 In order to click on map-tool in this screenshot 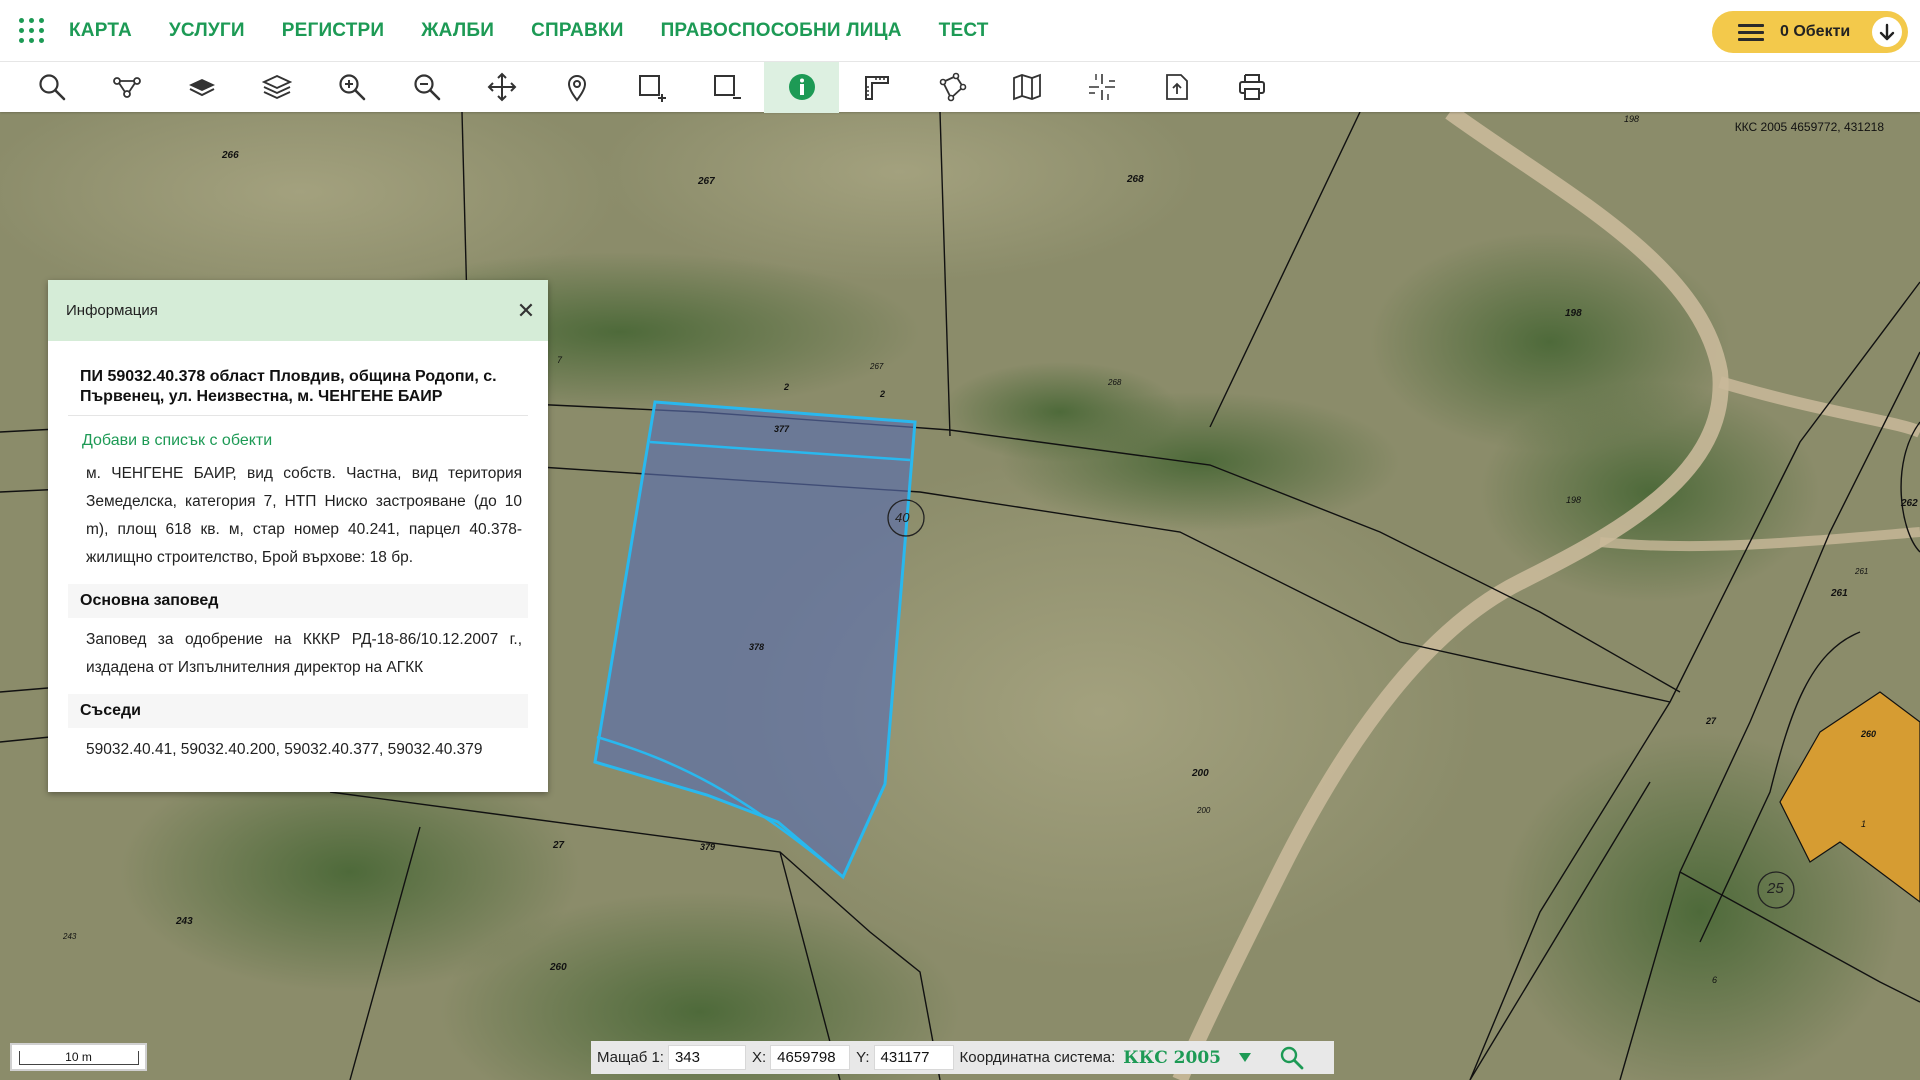, I will do `click(1026, 87)`.